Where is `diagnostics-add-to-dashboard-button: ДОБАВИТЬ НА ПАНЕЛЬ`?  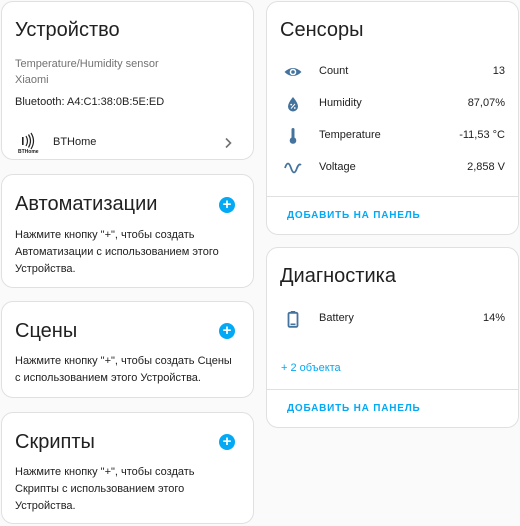
diagnostics-add-to-dashboard-button: ДОБАВИТЬ НА ПАНЕЛЬ is located at coordinates (354, 408).